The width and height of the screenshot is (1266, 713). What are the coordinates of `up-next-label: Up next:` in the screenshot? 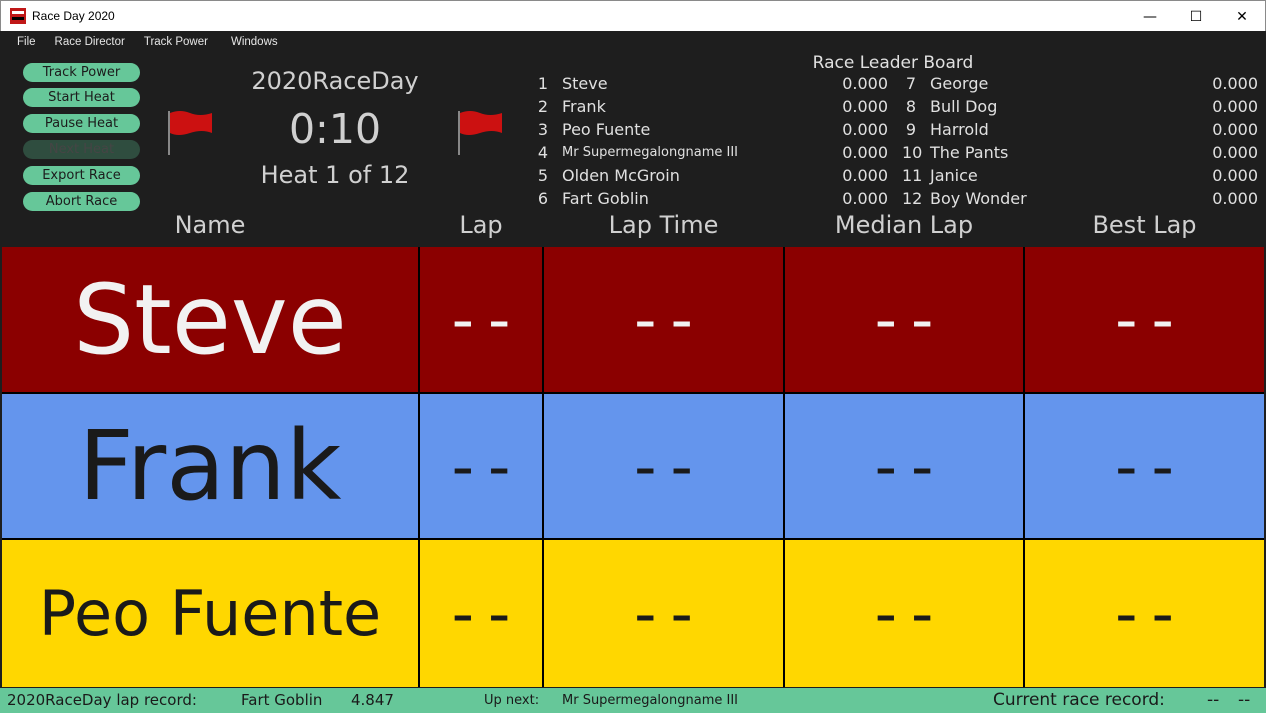 It's located at (512, 700).